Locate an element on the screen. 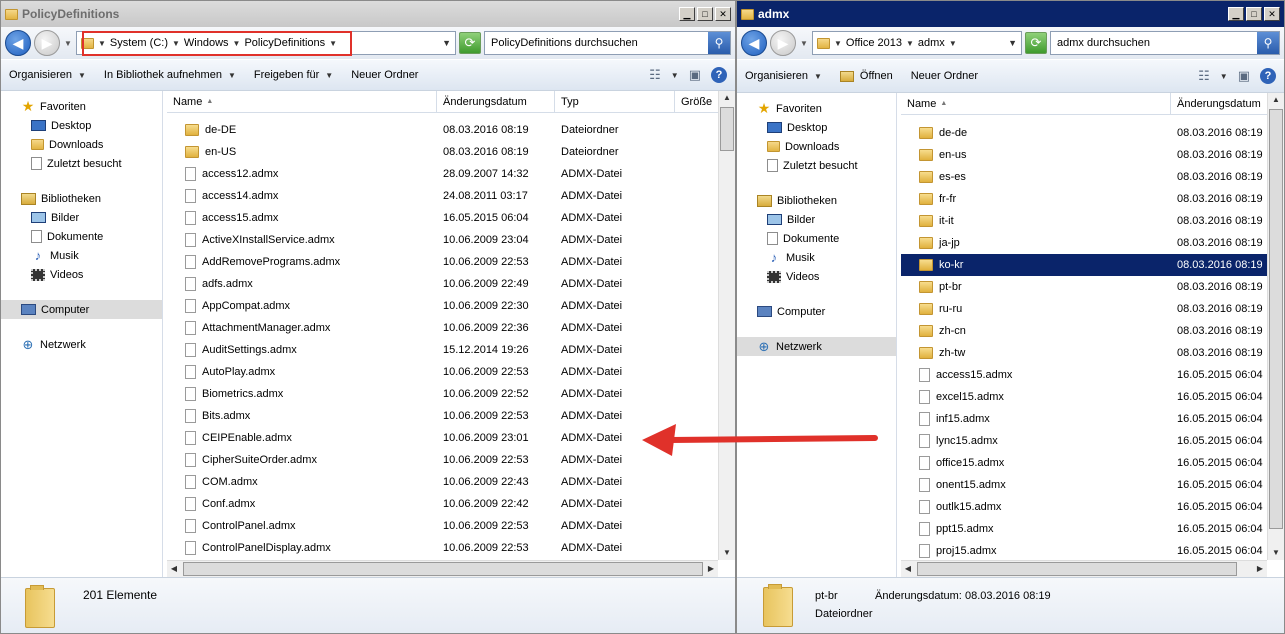  file-row: excel15.admx 16.05.2015 06:04 is located at coordinates (1091, 397).